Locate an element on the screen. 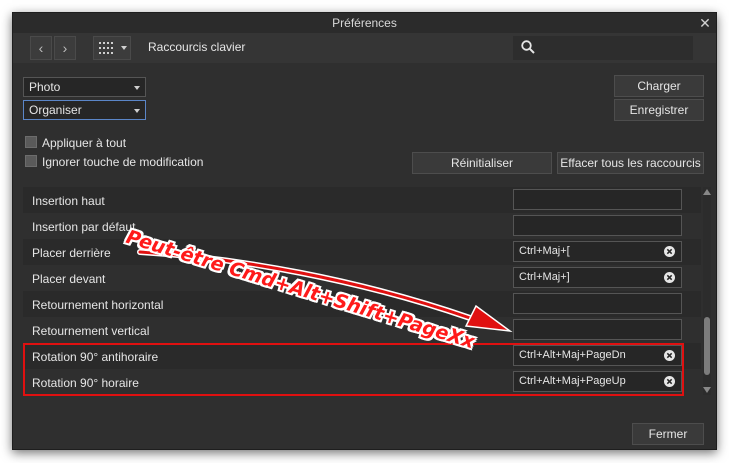  shortcut-value: Ctrl+Maj+[ is located at coordinates (544, 251).